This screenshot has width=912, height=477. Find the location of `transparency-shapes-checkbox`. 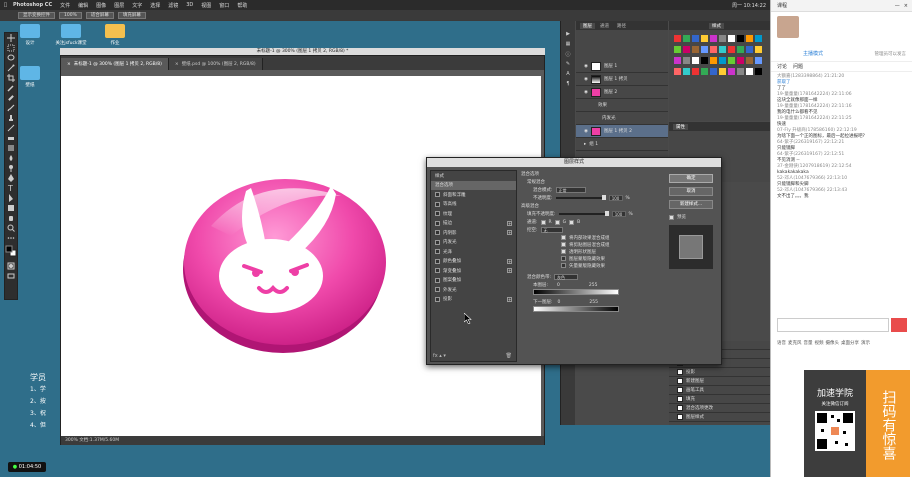

transparency-shapes-checkbox is located at coordinates (563, 251).